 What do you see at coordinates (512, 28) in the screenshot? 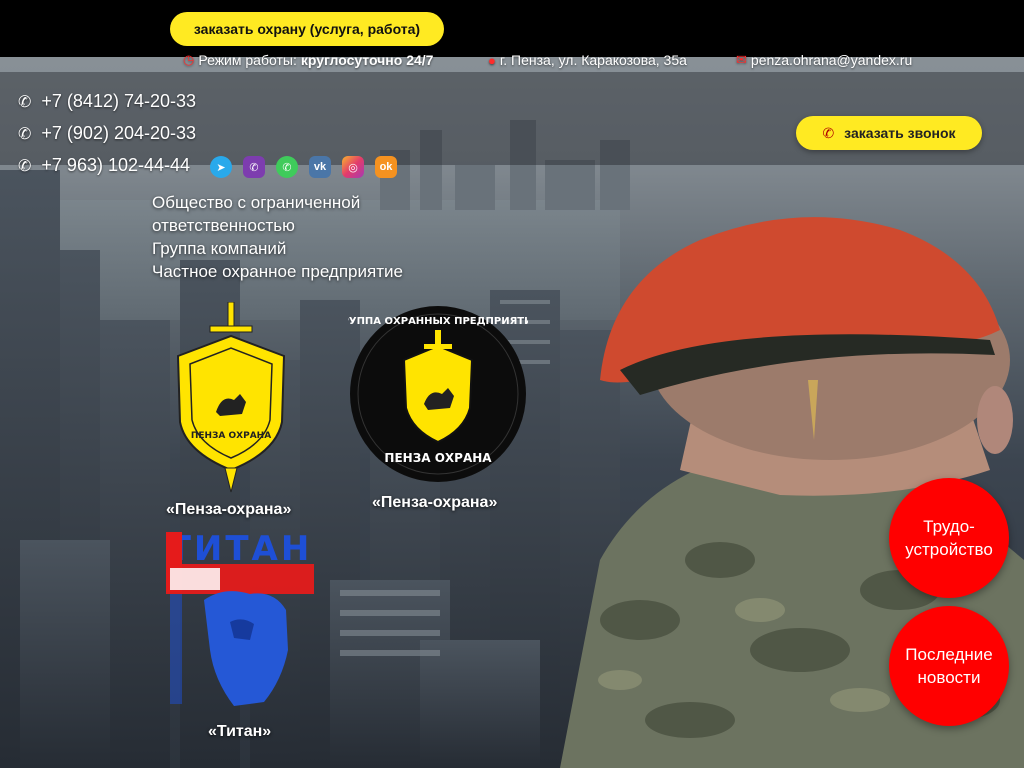
I see `top-bar: заказать охрану (услуга, работа)` at bounding box center [512, 28].